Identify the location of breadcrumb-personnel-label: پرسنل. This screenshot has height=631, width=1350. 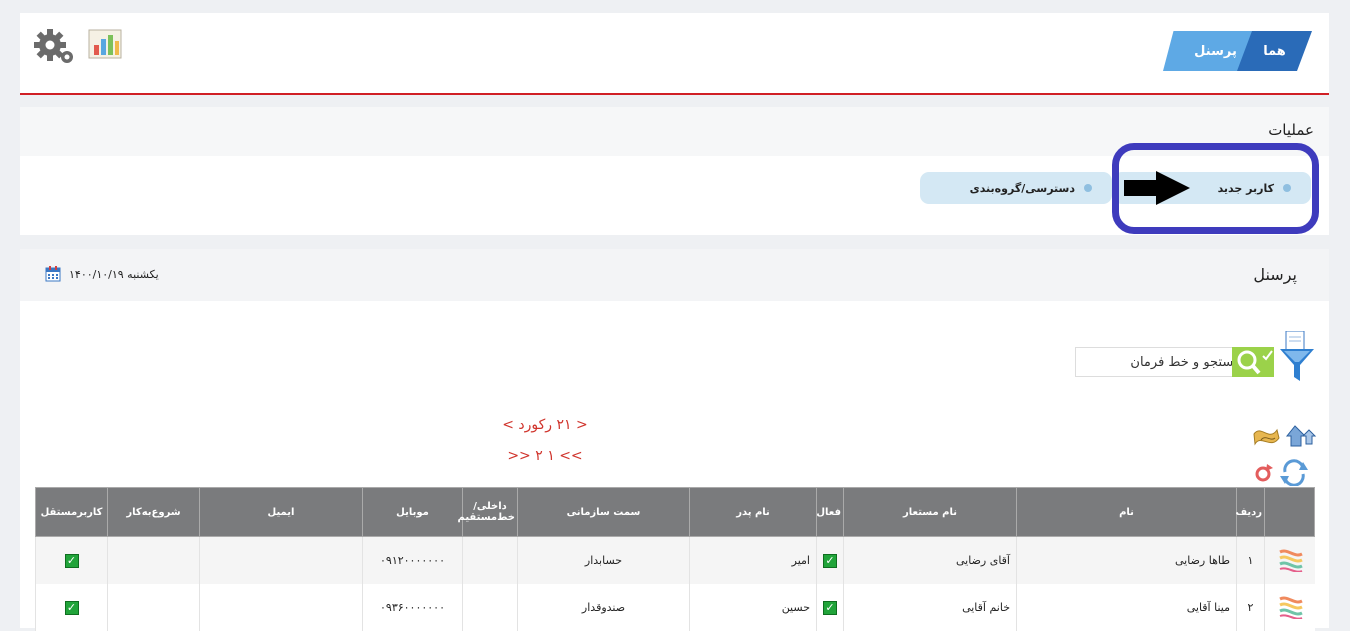
(1215, 51).